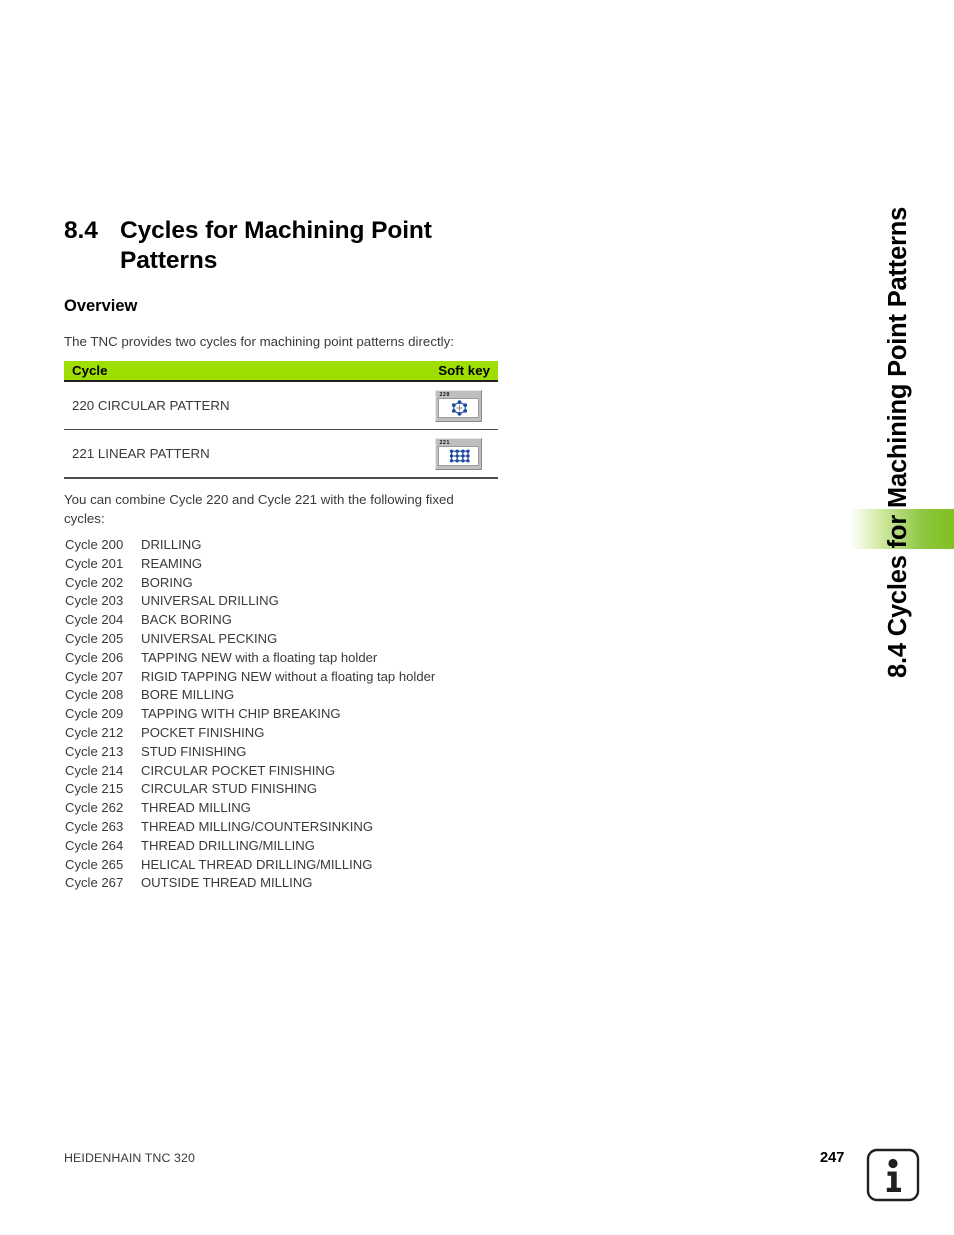 This screenshot has height=1235, width=954. What do you see at coordinates (94, 563) in the screenshot?
I see `cycle-list-item-id: Cycle 201` at bounding box center [94, 563].